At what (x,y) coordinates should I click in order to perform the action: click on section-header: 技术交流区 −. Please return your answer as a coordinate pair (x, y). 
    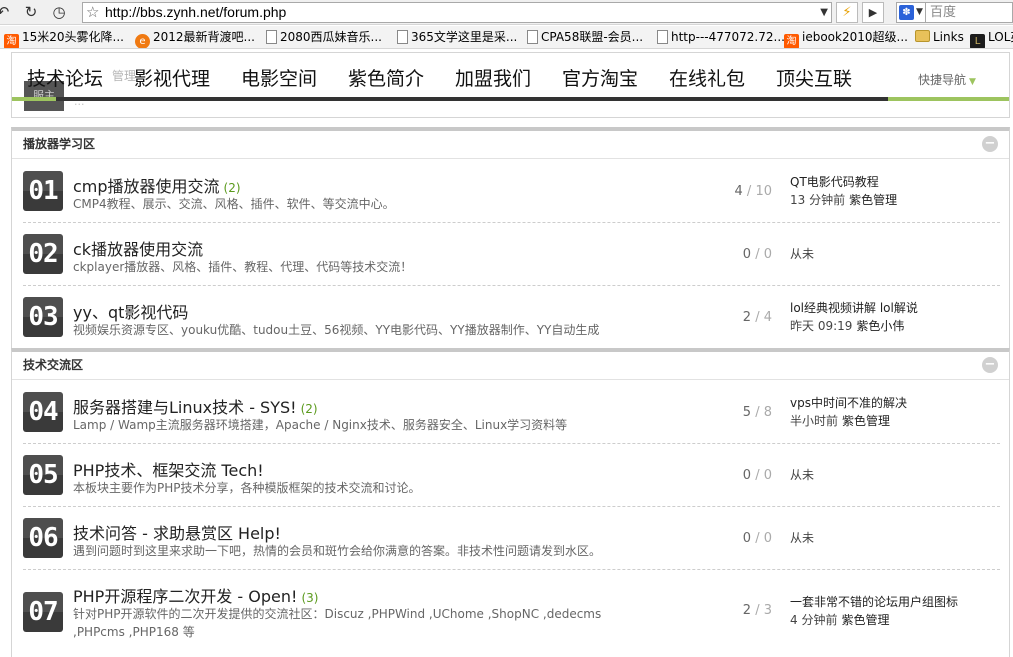
    Looking at the image, I should click on (510, 366).